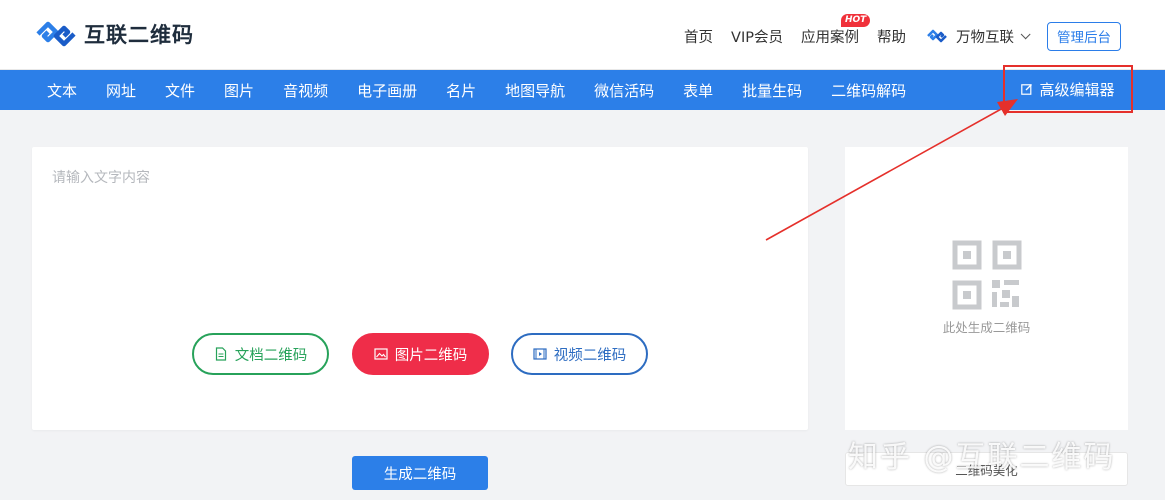 The width and height of the screenshot is (1165, 500). What do you see at coordinates (56, 34) in the screenshot?
I see `logo-icon` at bounding box center [56, 34].